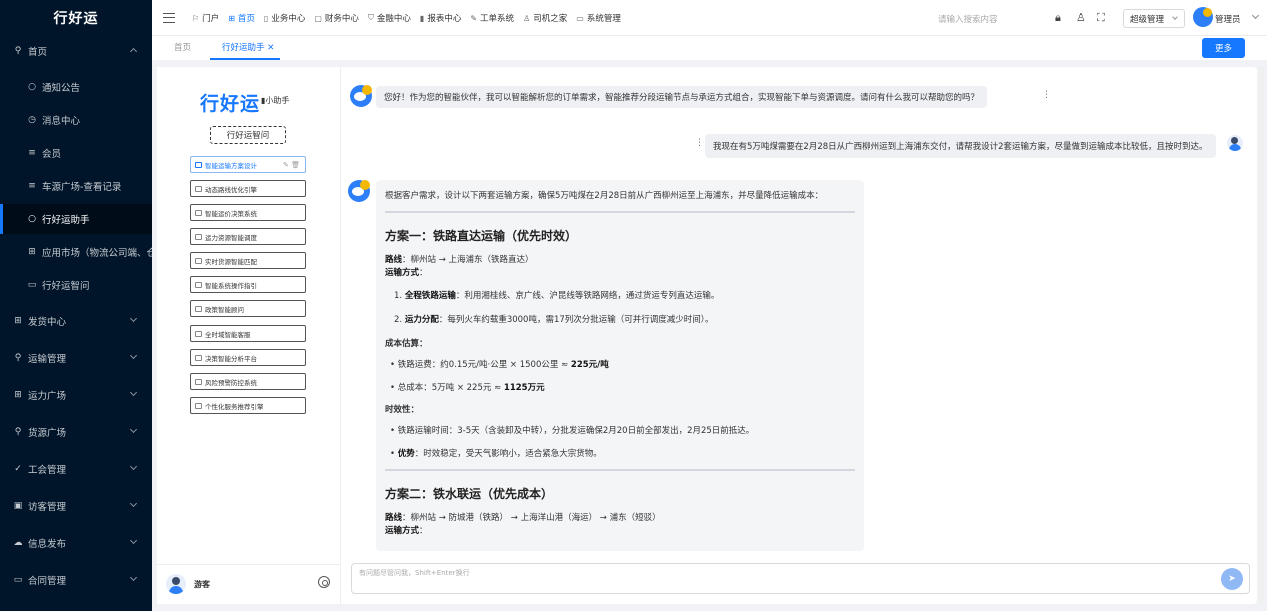 The image size is (1267, 611). Describe the element at coordinates (270, 48) in the screenshot. I see `close-icon: ✕` at that location.